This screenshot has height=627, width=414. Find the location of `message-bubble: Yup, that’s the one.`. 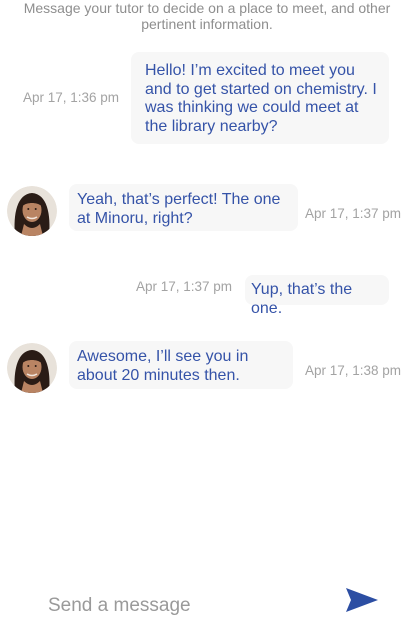

message-bubble: Yup, that’s the one. is located at coordinates (317, 296).